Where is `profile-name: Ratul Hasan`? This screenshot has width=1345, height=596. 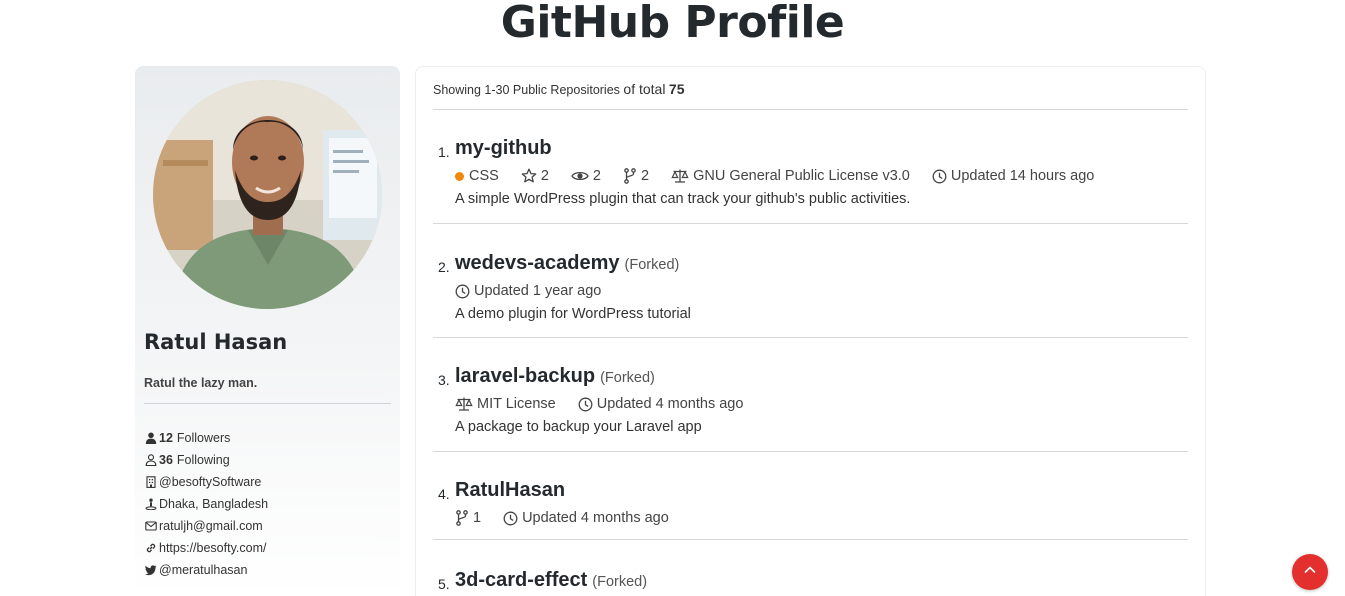
profile-name: Ratul Hasan is located at coordinates (216, 342).